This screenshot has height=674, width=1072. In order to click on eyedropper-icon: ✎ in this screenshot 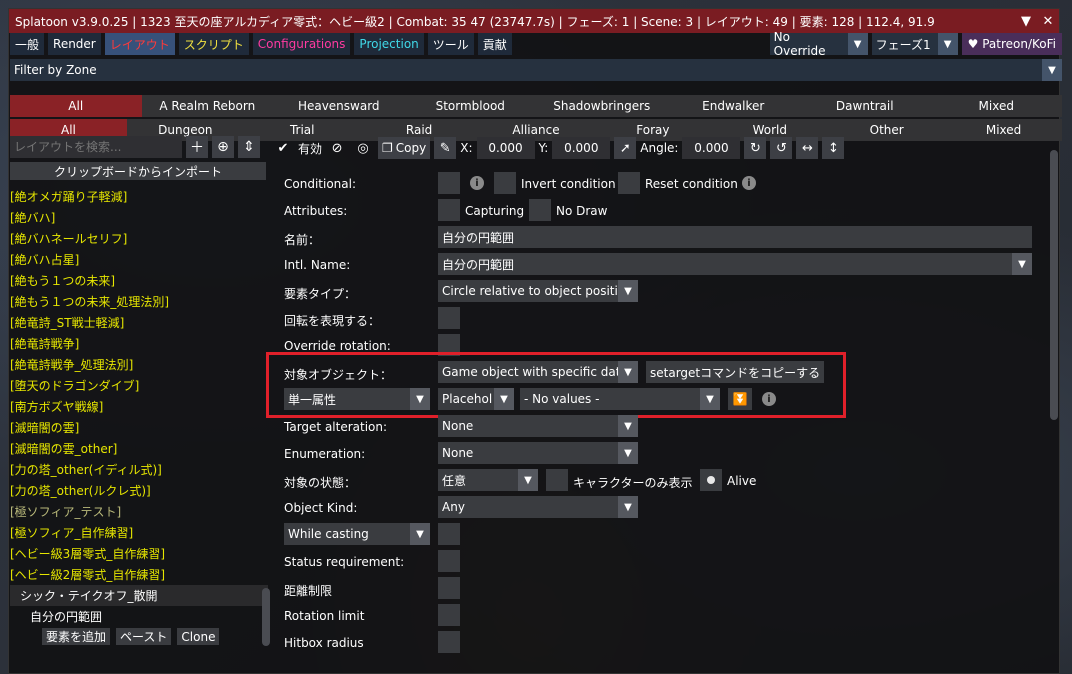, I will do `click(445, 148)`.